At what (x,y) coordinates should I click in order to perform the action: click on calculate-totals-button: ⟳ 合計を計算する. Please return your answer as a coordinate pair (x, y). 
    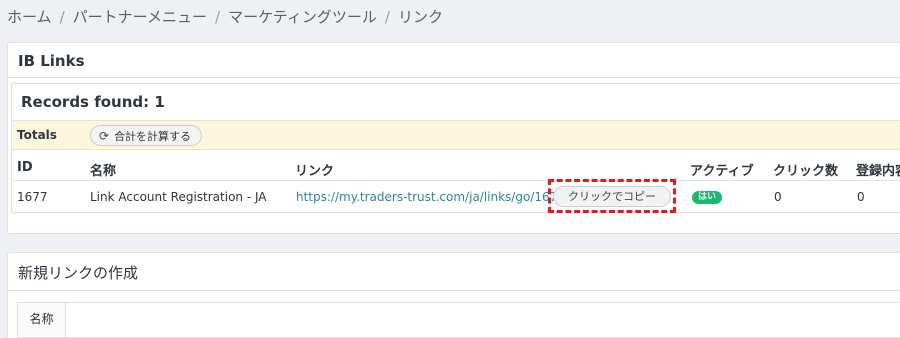
    Looking at the image, I should click on (146, 135).